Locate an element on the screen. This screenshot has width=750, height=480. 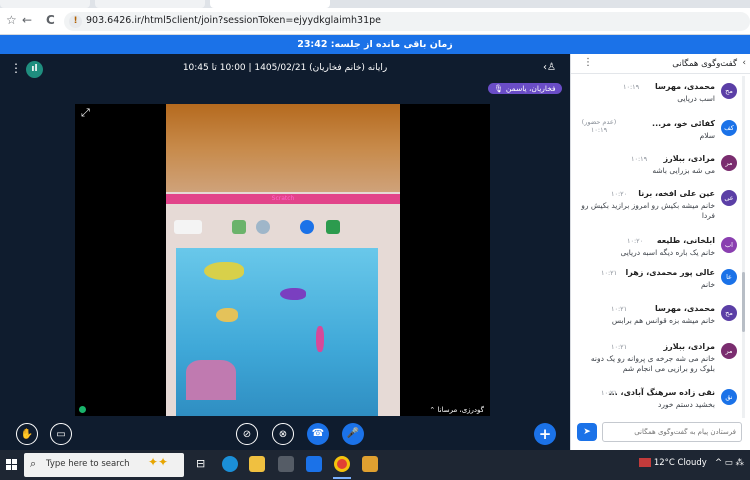
message-text: خانم یک باره دیگه اسبه دریایی is located at coordinates (667, 252).